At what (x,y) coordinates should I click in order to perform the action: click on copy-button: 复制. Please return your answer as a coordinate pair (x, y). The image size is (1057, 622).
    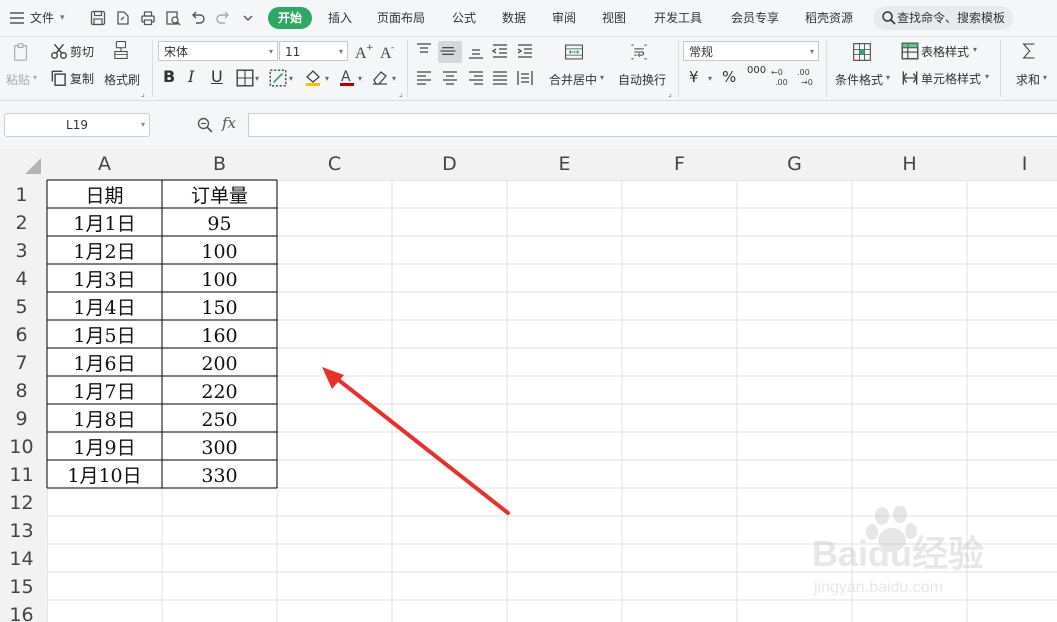
    Looking at the image, I should click on (82, 78).